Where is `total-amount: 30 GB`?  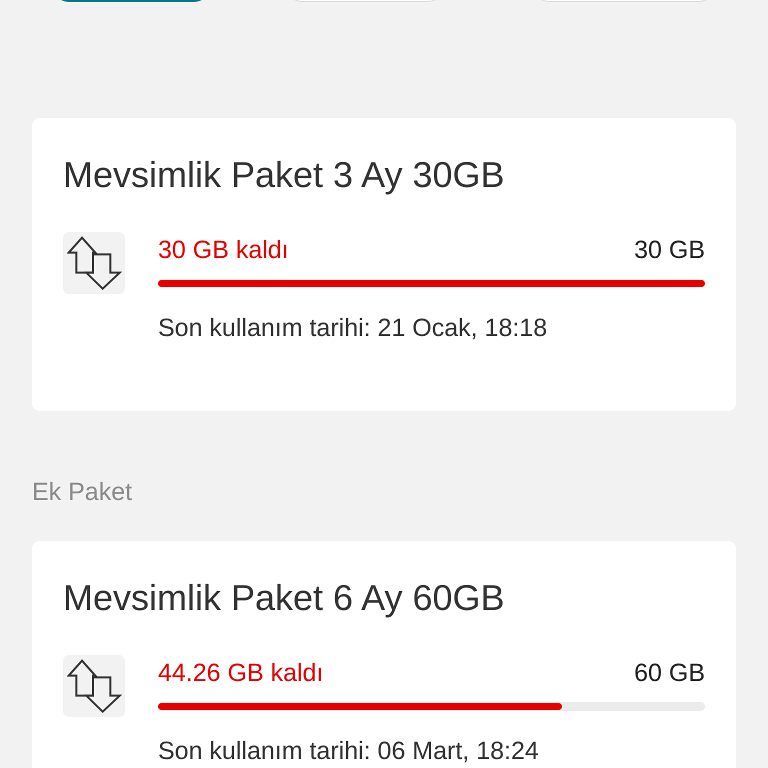
total-amount: 30 GB is located at coordinates (669, 250).